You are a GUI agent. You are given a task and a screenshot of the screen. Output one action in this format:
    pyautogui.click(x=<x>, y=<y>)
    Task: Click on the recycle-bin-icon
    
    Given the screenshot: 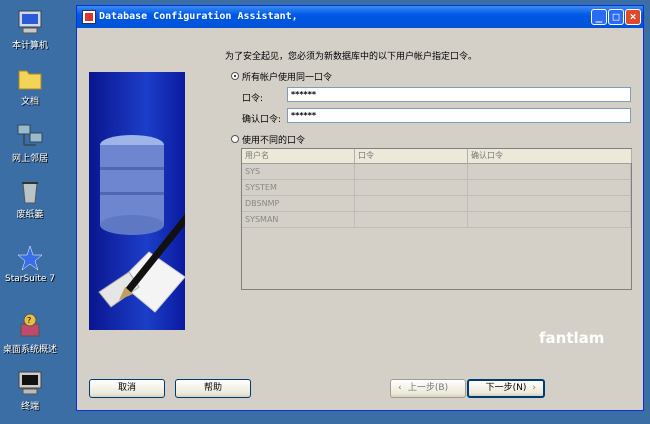 What is the action you would take?
    pyautogui.click(x=30, y=191)
    